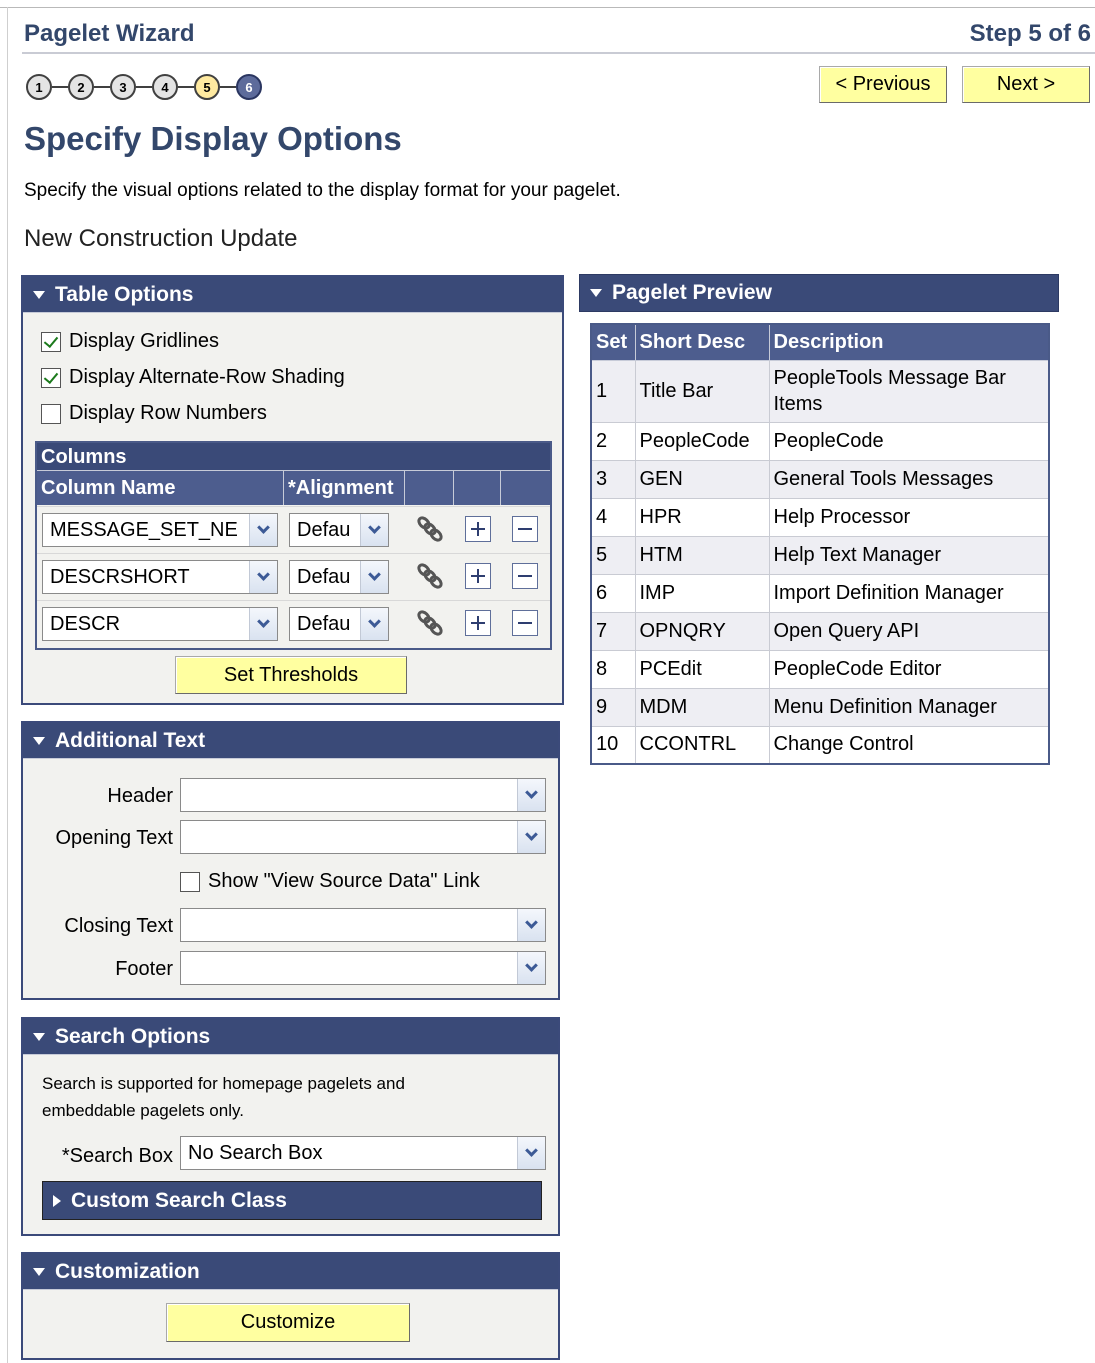  I want to click on step-3: 3, so click(123, 87).